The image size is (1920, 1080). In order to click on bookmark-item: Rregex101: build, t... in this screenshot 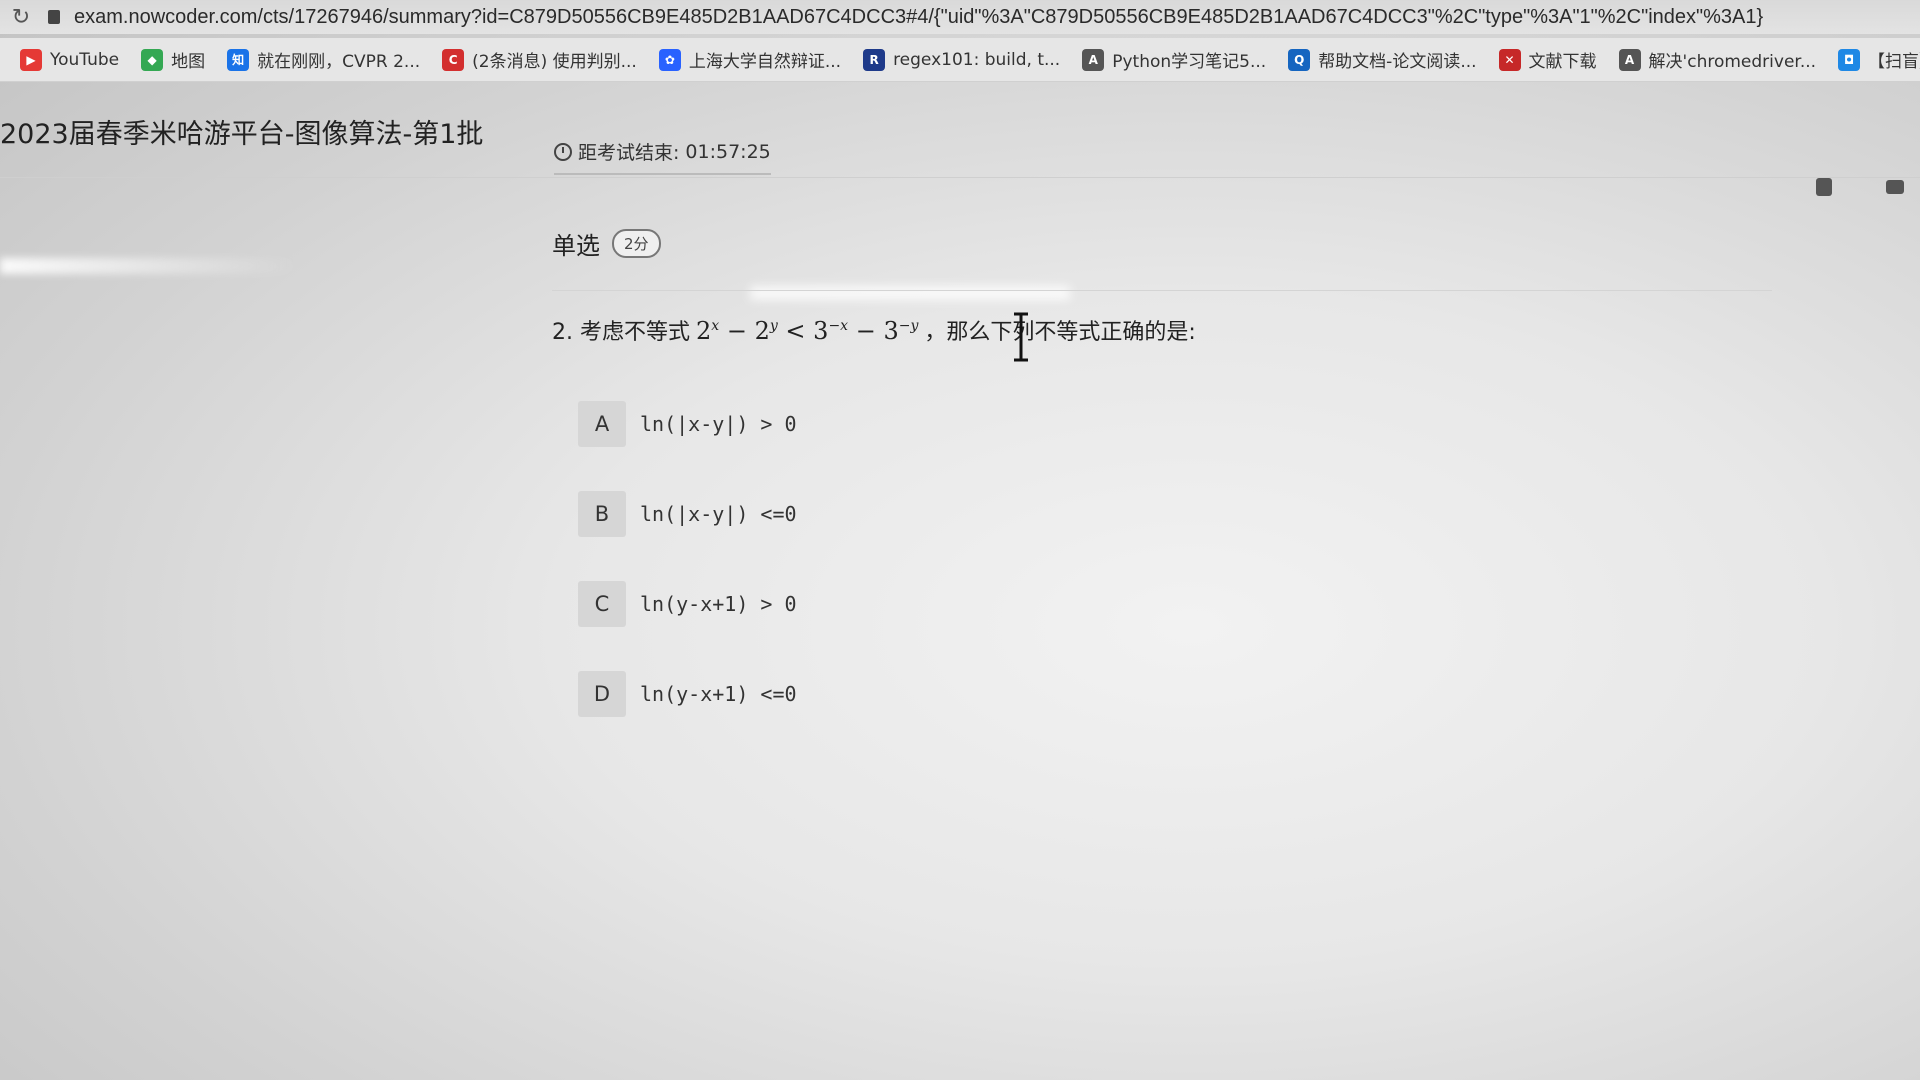, I will do `click(961, 59)`.